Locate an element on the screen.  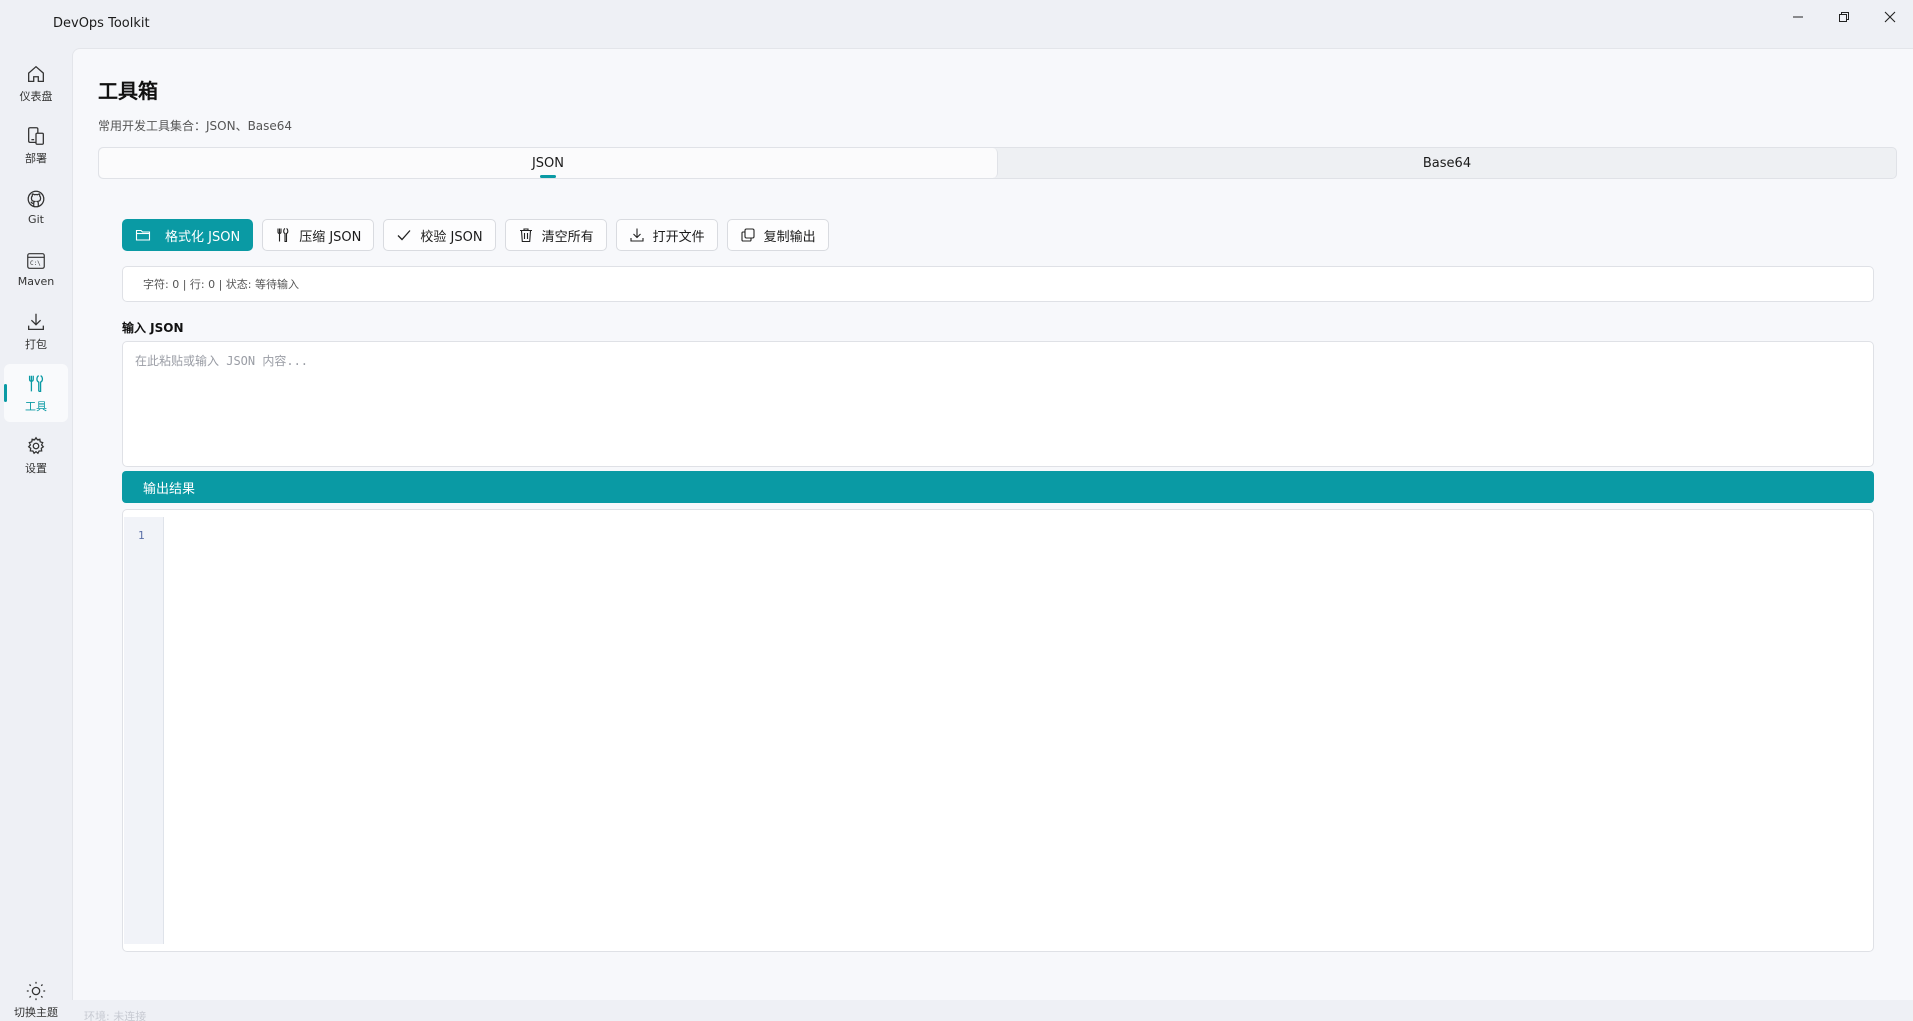
button-label: 压缩 JSON is located at coordinates (330, 237).